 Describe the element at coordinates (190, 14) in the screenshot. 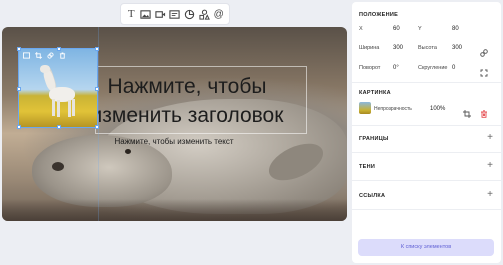

I see `chart-tool-icon` at that location.